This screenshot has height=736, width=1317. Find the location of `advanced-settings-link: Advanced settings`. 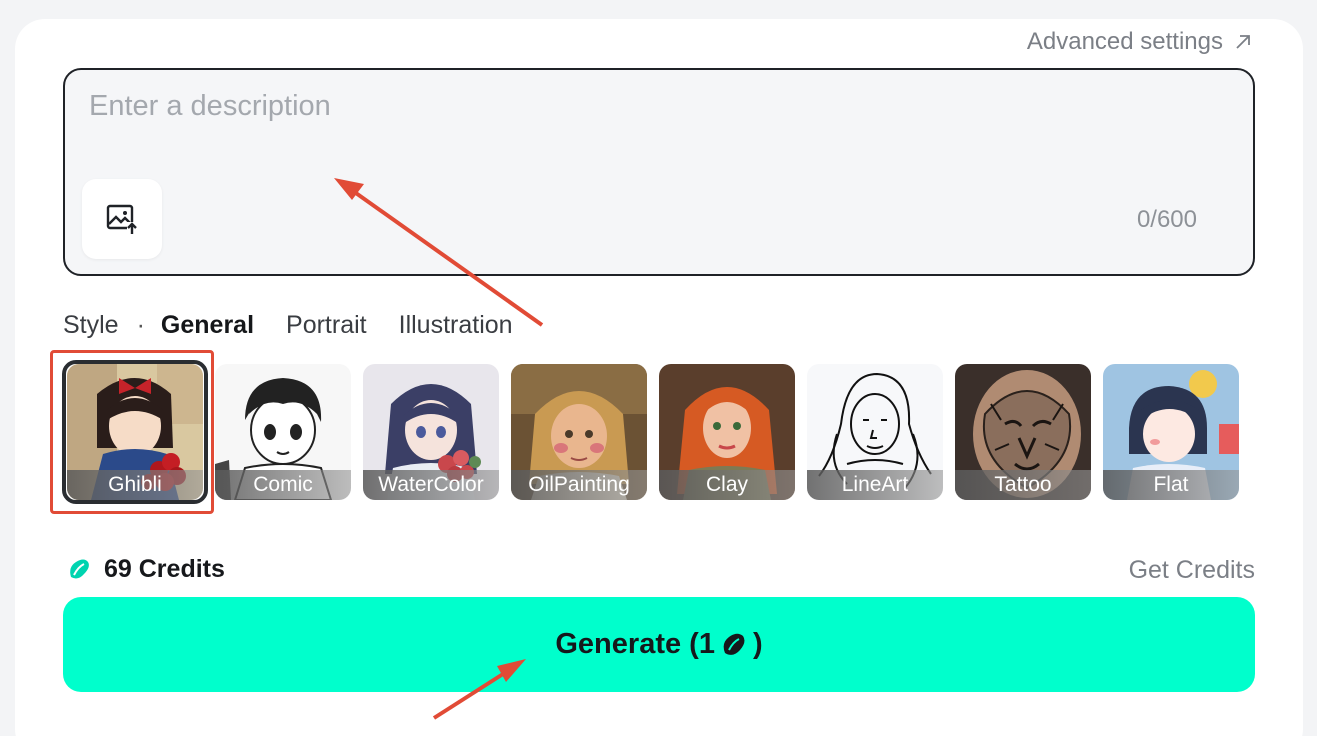

advanced-settings-link: Advanced settings is located at coordinates (1140, 42).